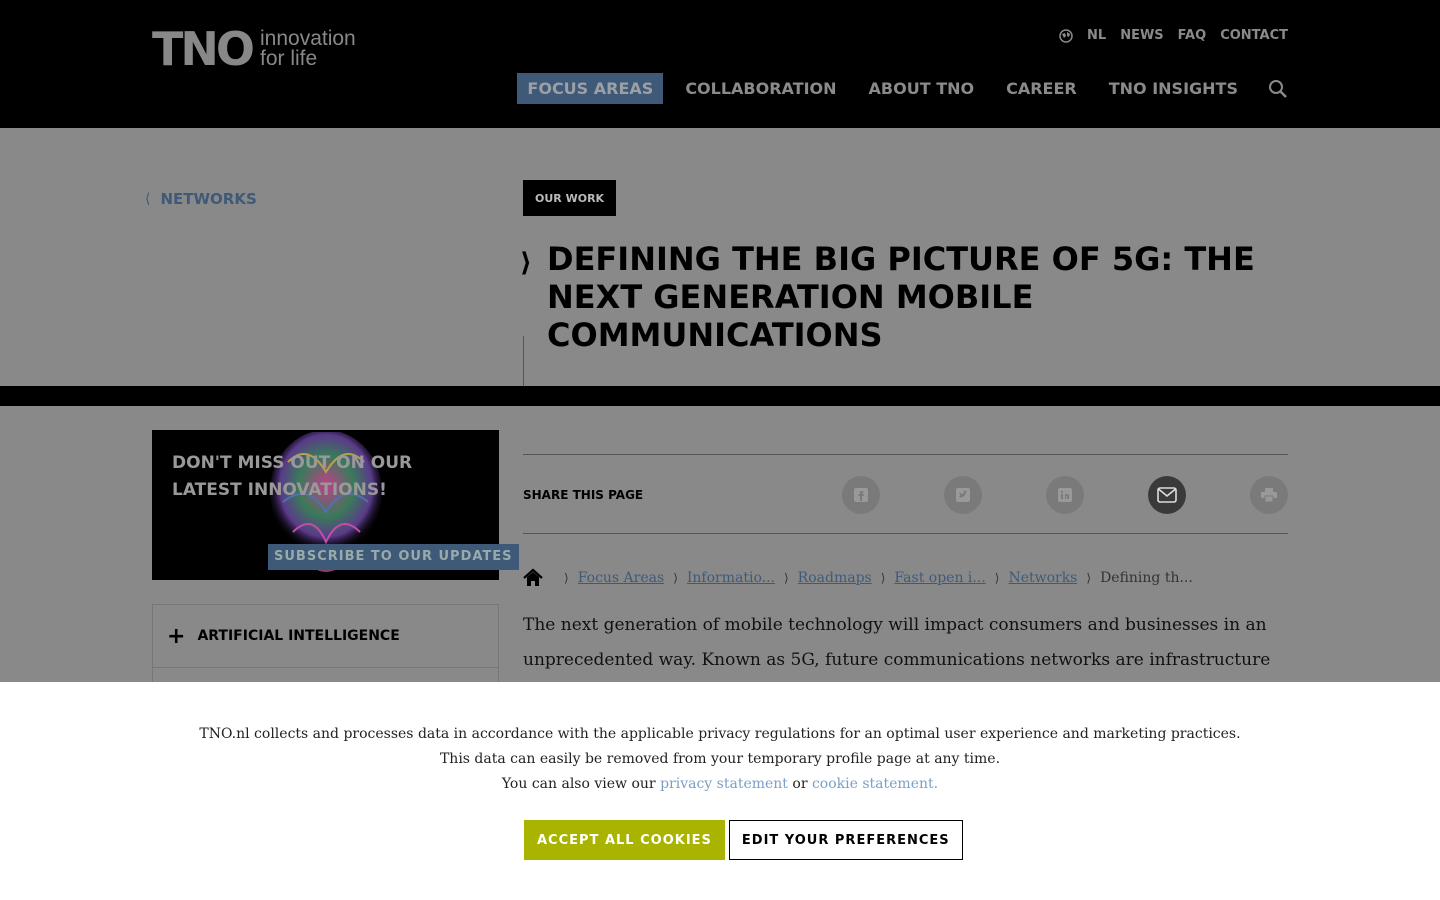 This screenshot has width=1440, height=900. What do you see at coordinates (523, 361) in the screenshot?
I see `divider` at bounding box center [523, 361].